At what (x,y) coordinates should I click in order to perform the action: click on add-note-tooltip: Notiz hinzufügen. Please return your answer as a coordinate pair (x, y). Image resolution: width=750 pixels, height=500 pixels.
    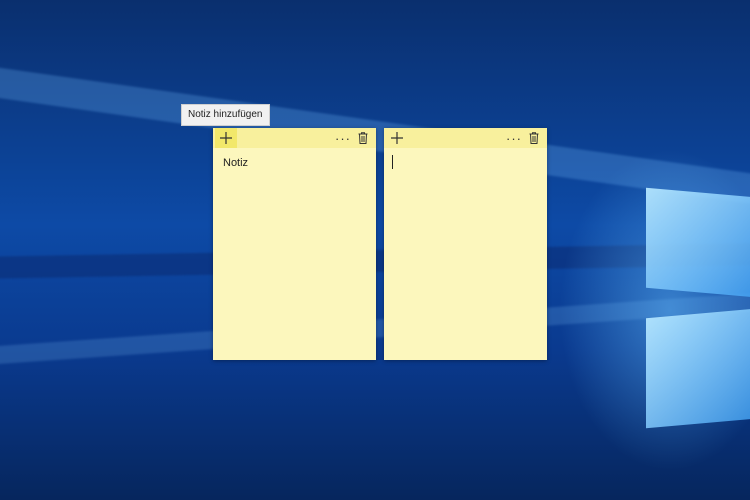
    Looking at the image, I should click on (225, 115).